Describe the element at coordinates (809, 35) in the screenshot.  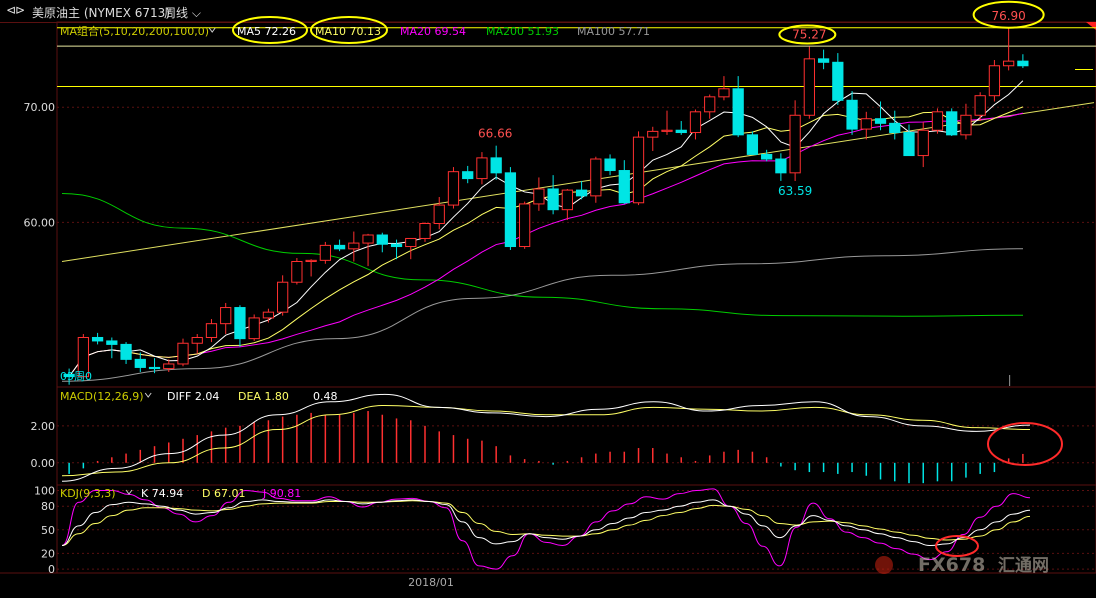
I see `price-annotation: 75.27` at that location.